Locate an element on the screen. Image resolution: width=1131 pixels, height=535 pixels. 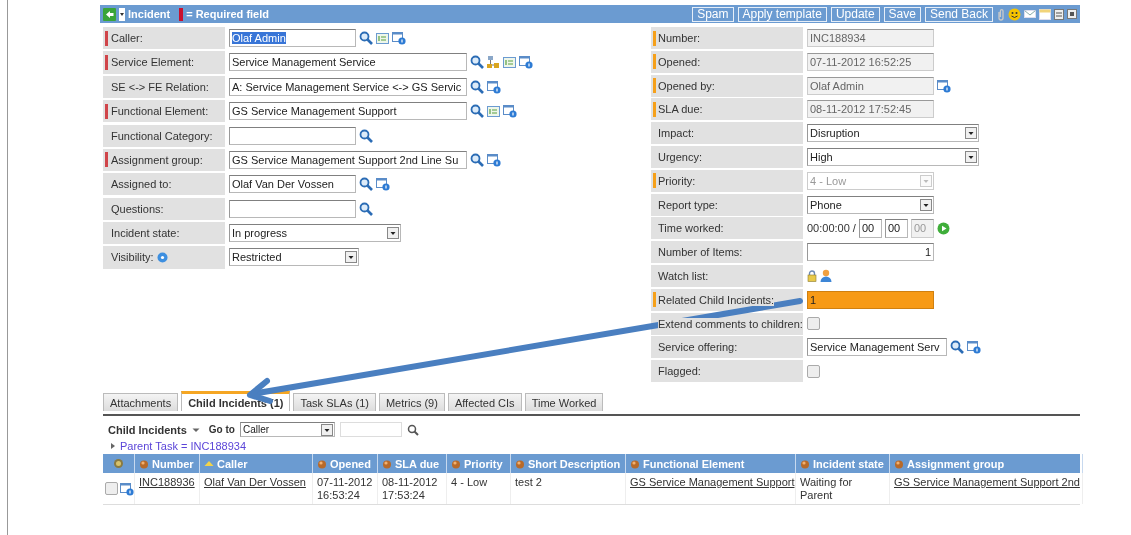
row-checkbox is located at coordinates (111, 489).